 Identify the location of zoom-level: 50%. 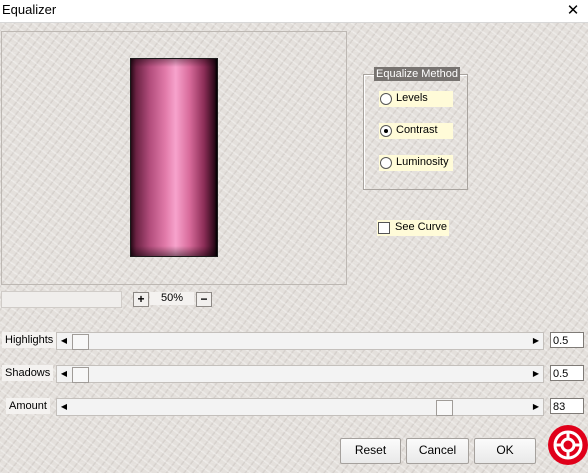
(172, 298).